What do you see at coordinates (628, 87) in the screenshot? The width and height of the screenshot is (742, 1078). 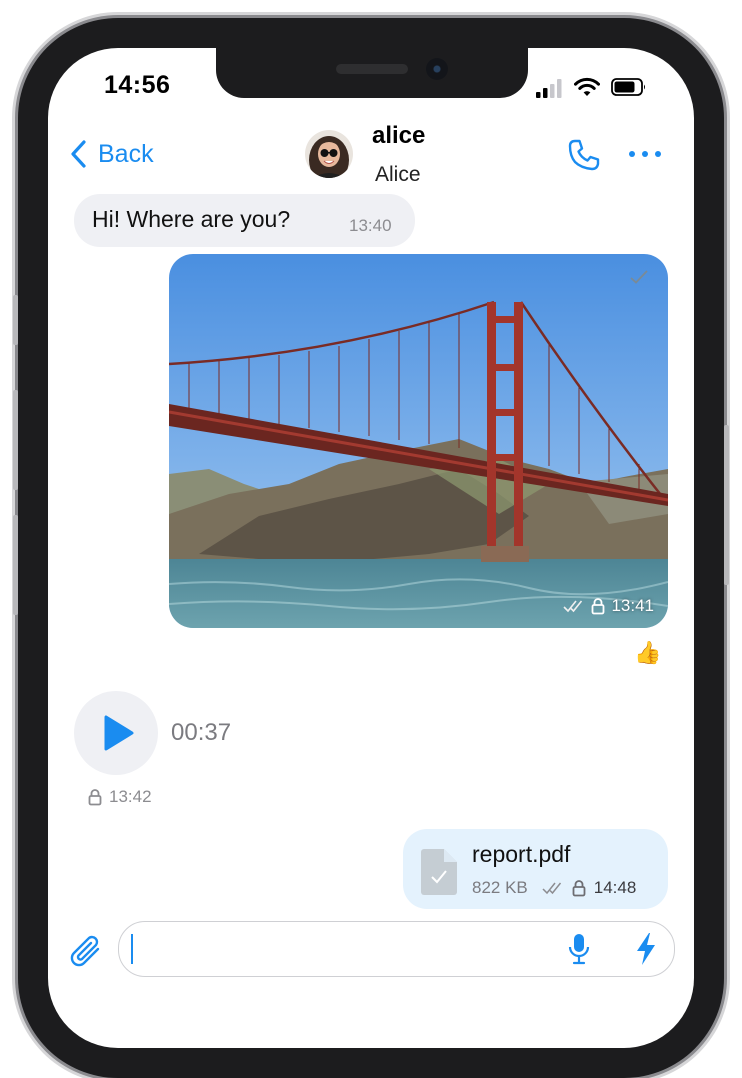 I see `battery-icon` at bounding box center [628, 87].